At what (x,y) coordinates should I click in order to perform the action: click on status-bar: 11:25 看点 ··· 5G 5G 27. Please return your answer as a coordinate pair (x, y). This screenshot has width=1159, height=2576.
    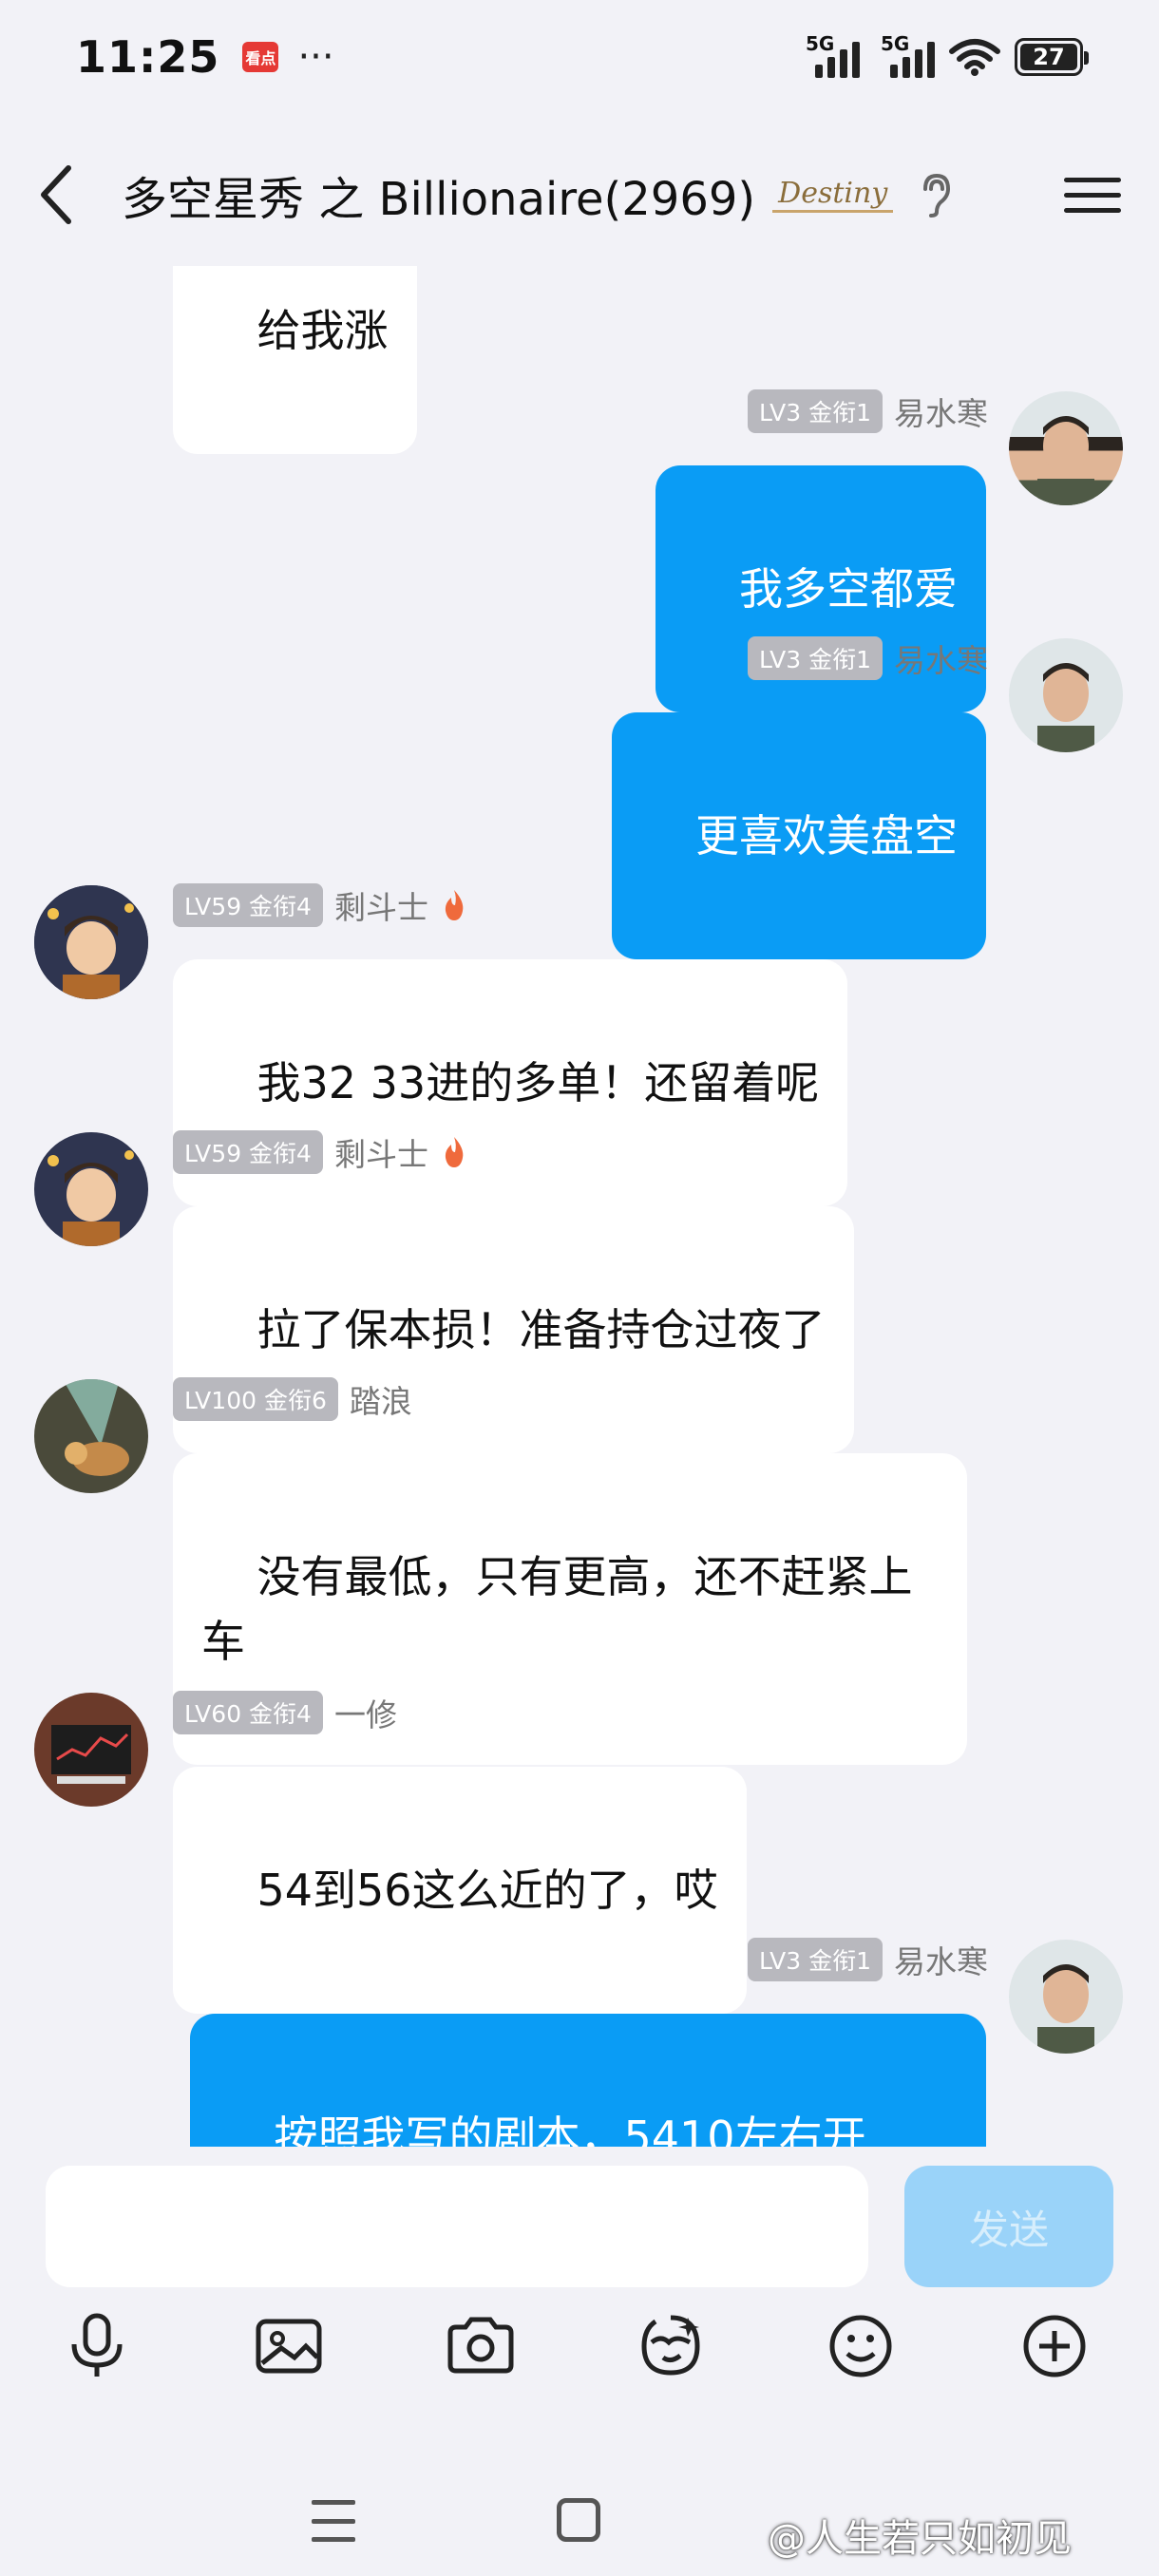
    Looking at the image, I should click on (579, 57).